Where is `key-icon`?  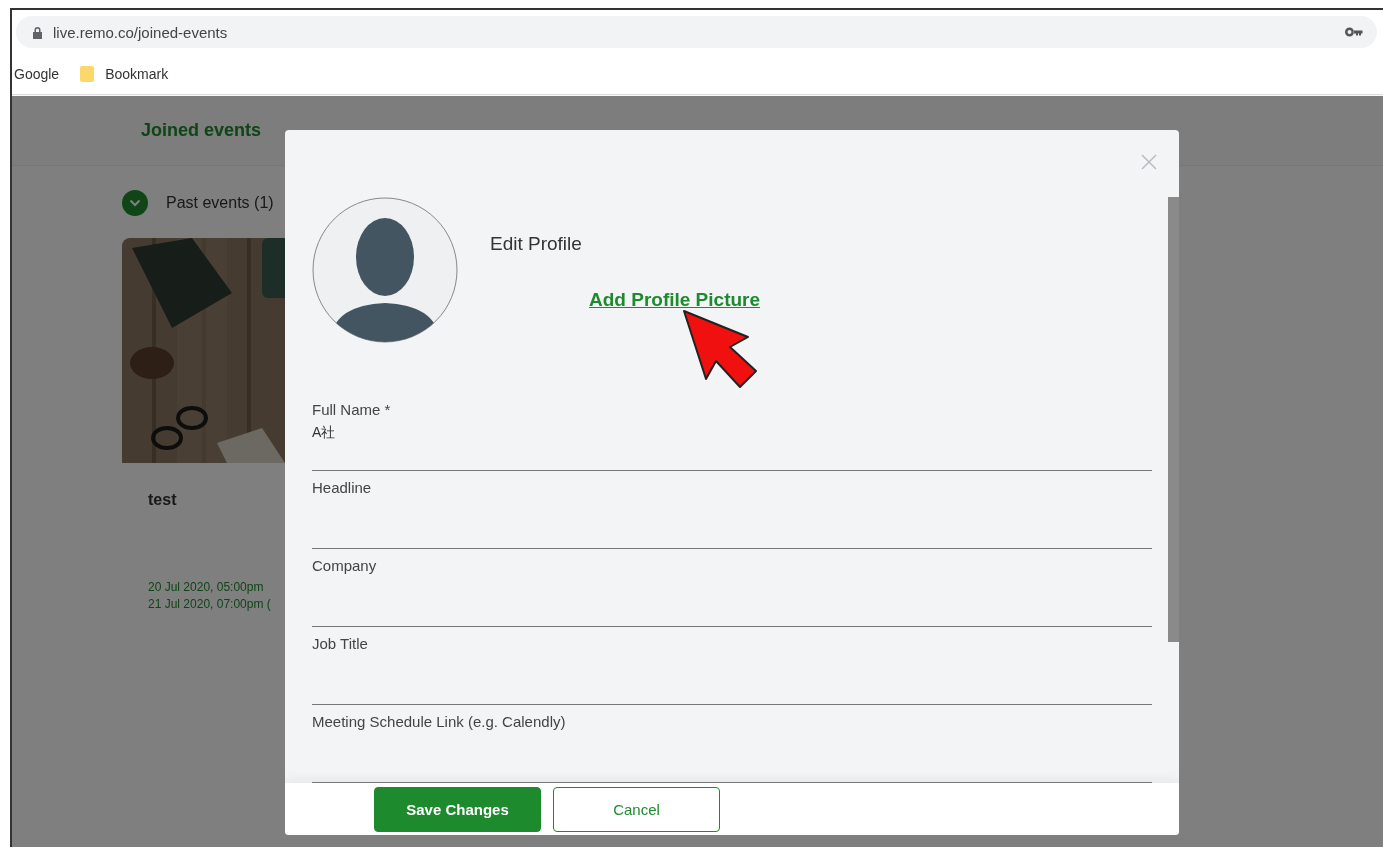
key-icon is located at coordinates (1354, 32).